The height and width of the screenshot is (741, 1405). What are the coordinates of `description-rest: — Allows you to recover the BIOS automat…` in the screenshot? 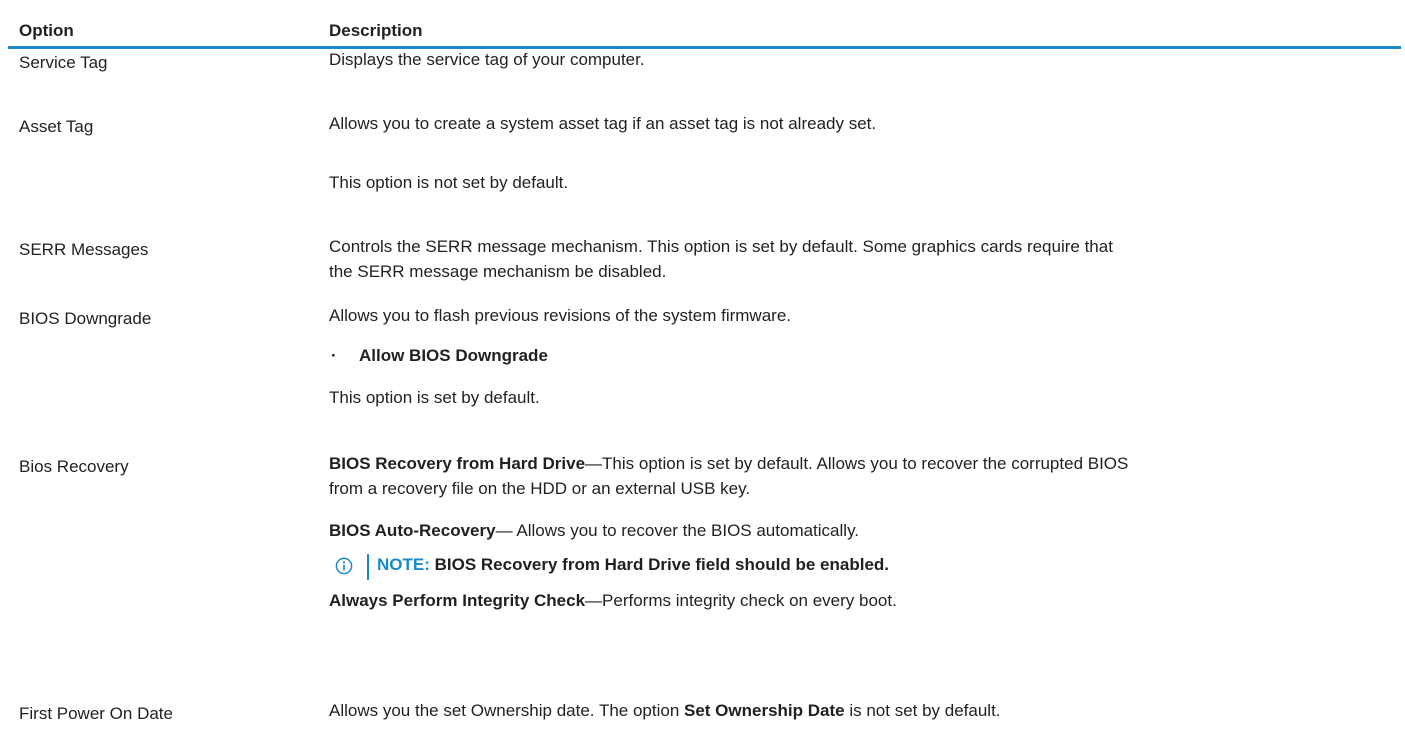 It's located at (677, 530).